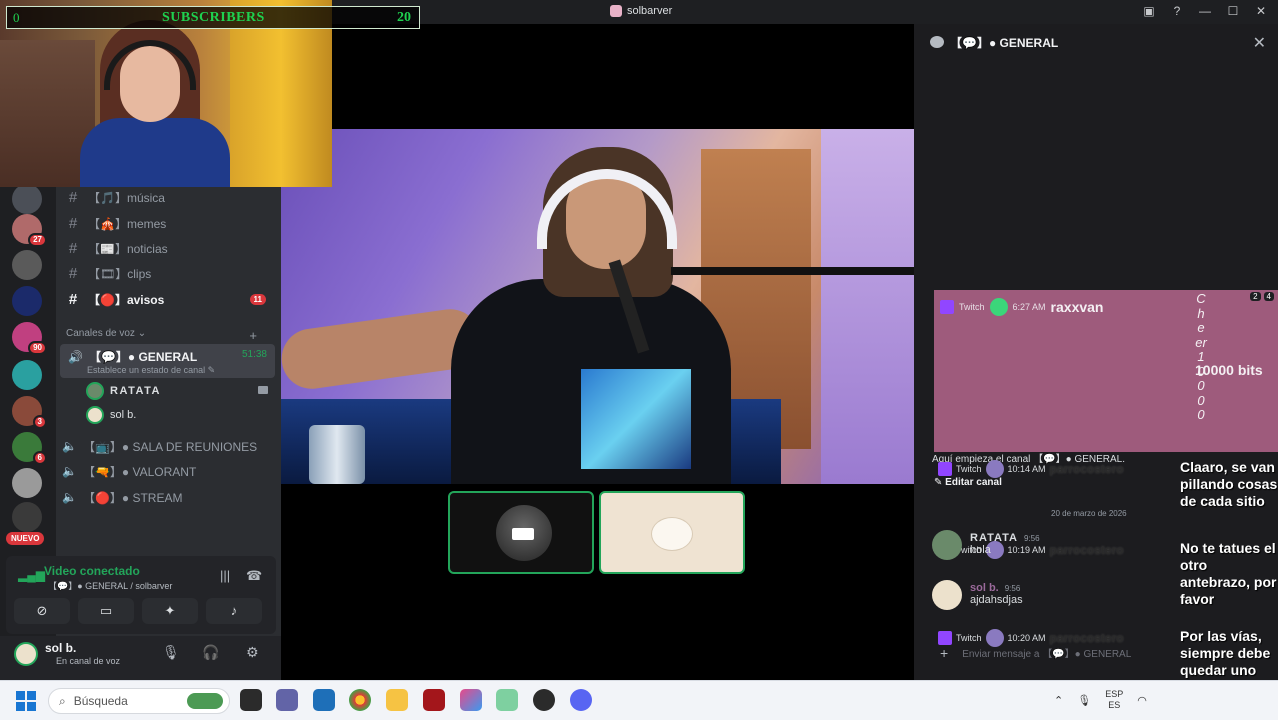 The width and height of the screenshot is (1278, 720). What do you see at coordinates (155, 152) in the screenshot?
I see `streamer-shirt` at bounding box center [155, 152].